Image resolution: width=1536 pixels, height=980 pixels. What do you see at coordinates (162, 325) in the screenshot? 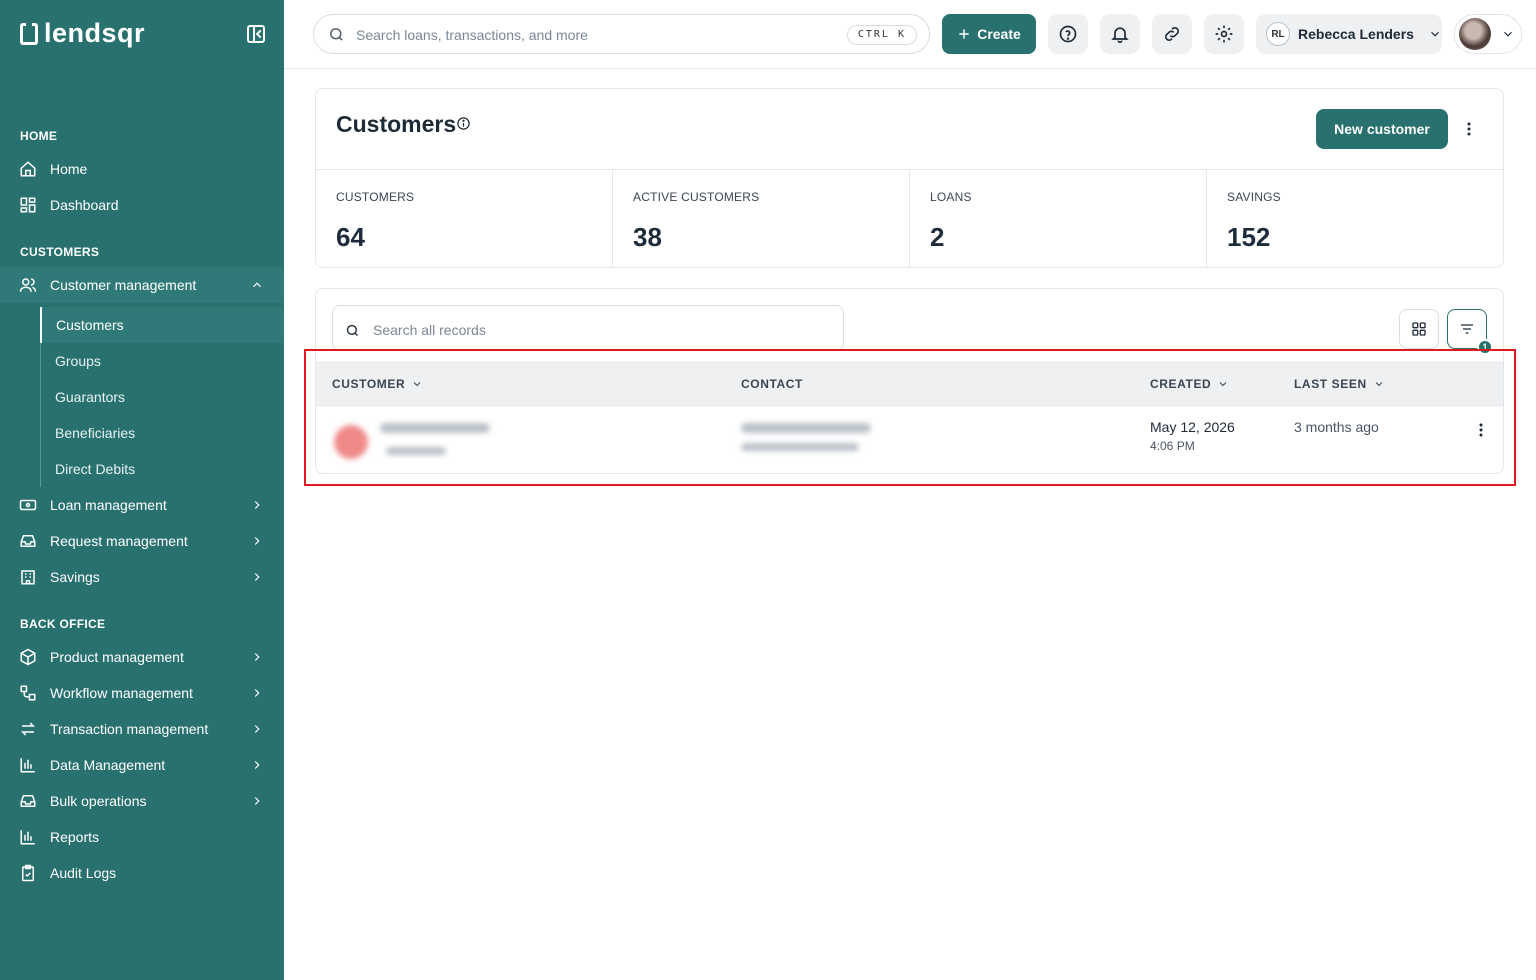
I see `sidebar-subitem-customers: Customers` at bounding box center [162, 325].